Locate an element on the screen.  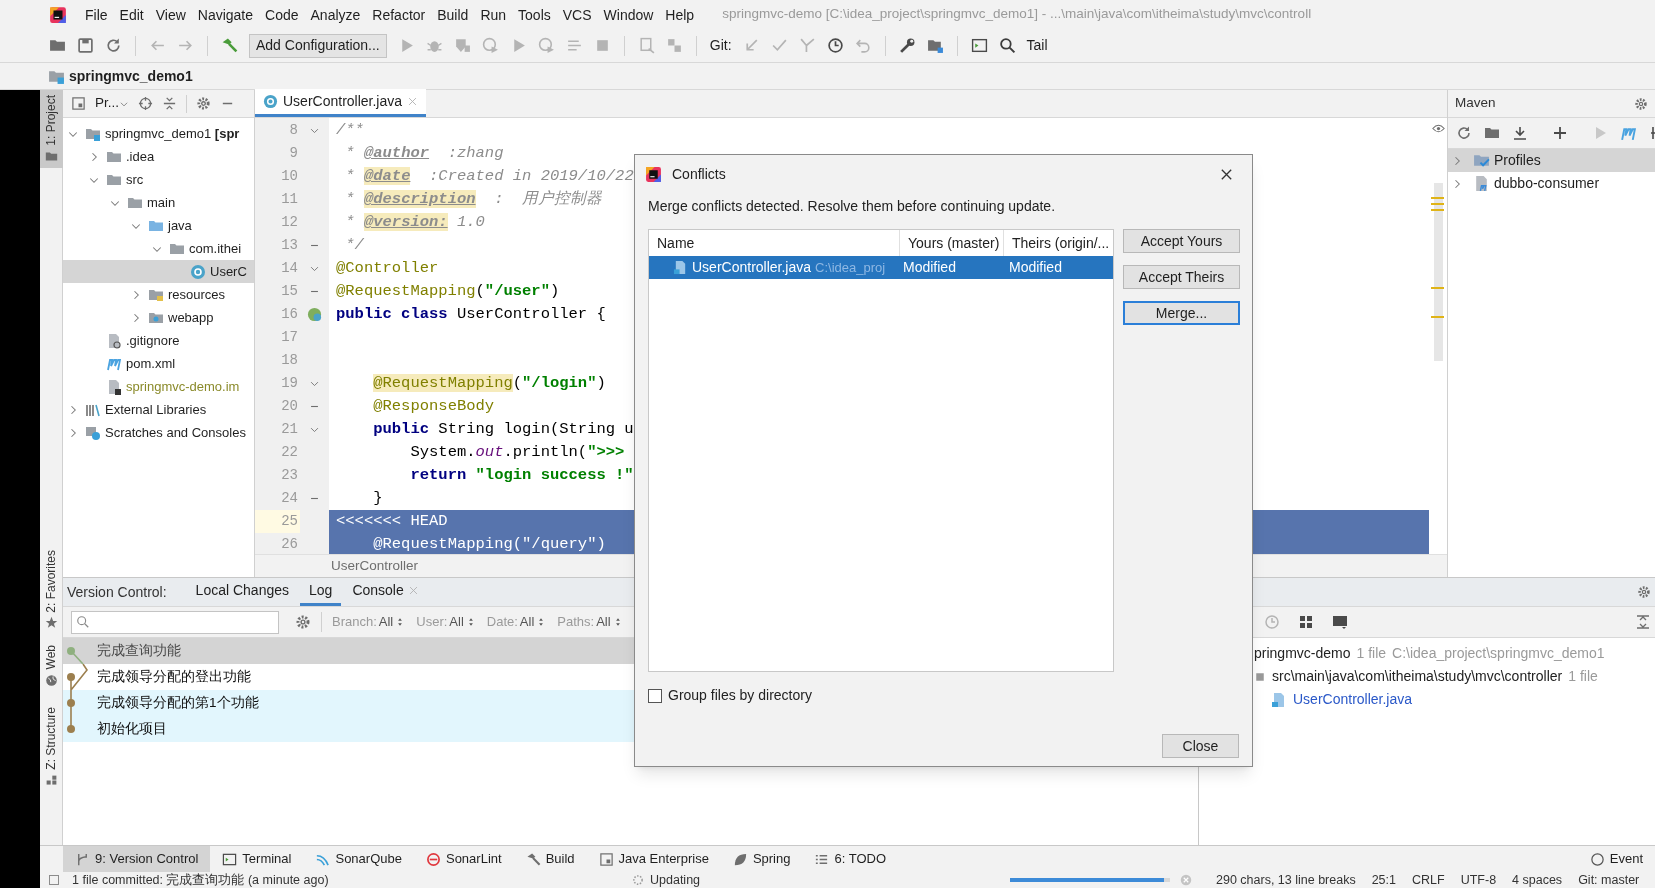
hammer-icon is located at coordinates (229, 45).